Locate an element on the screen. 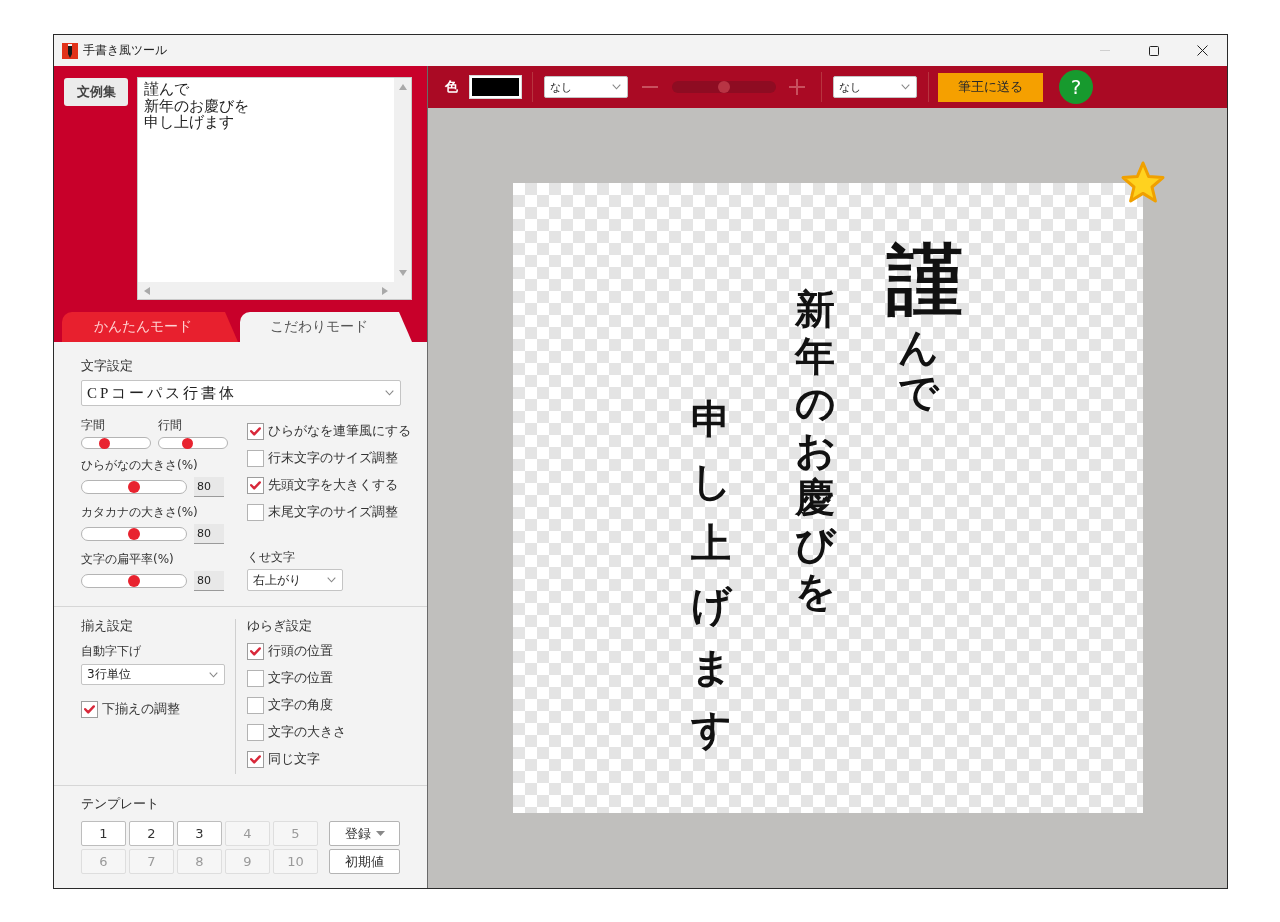 The width and height of the screenshot is (1280, 922). template-slot-button: 3 is located at coordinates (199, 833).